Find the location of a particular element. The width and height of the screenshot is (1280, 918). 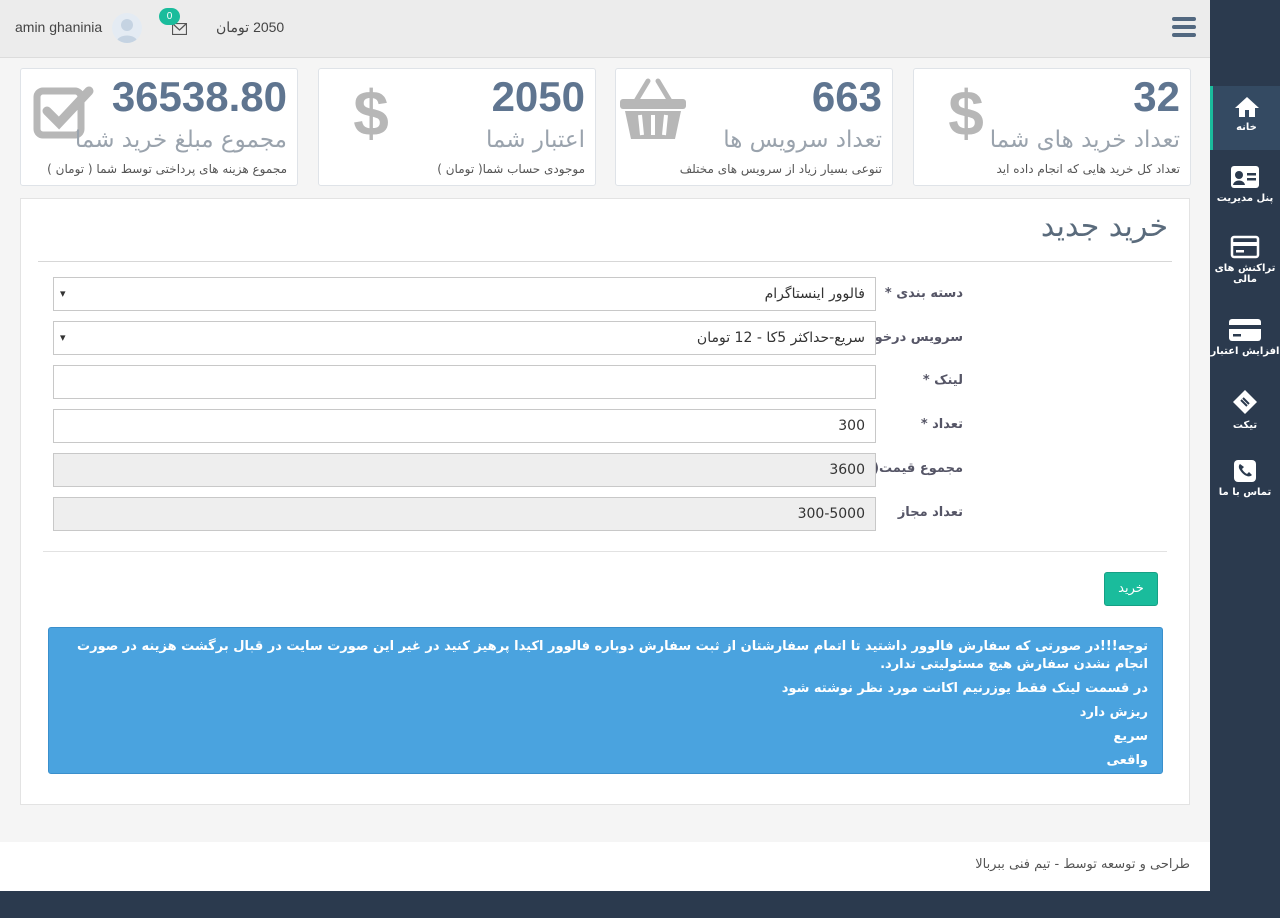

quantity-input: 300 is located at coordinates (464, 426).